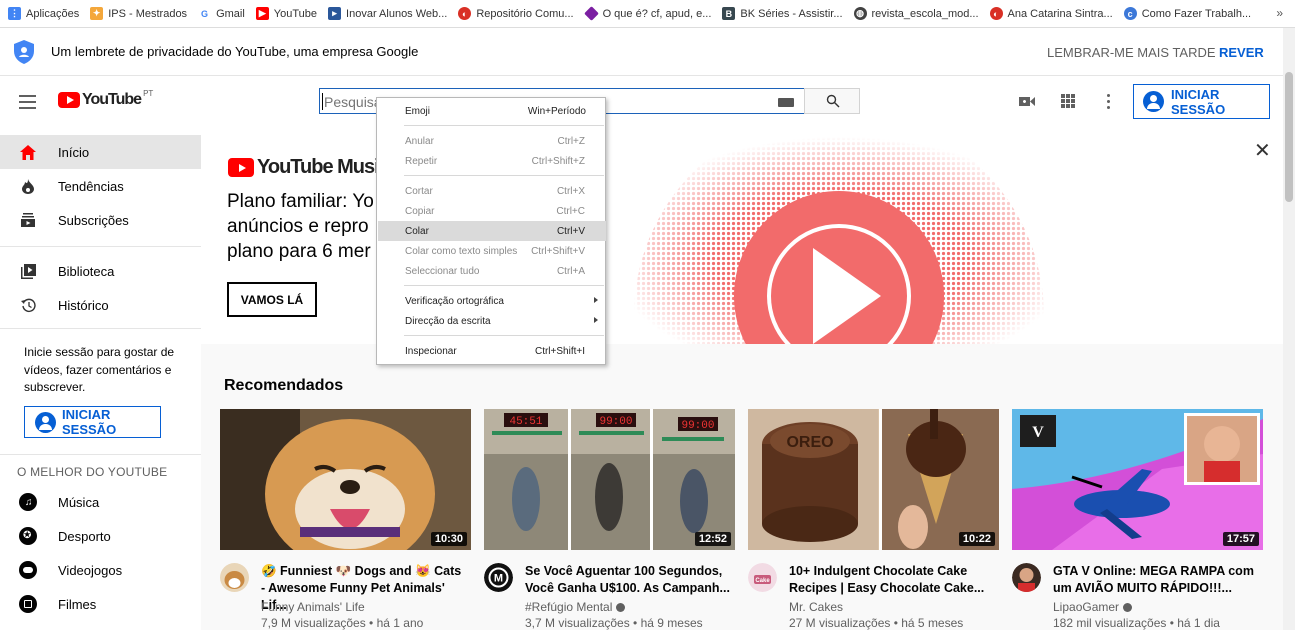 This screenshot has width=1295, height=630. What do you see at coordinates (492, 301) in the screenshot?
I see `menu-item-spellcheck: Verificação ortográfica` at bounding box center [492, 301].